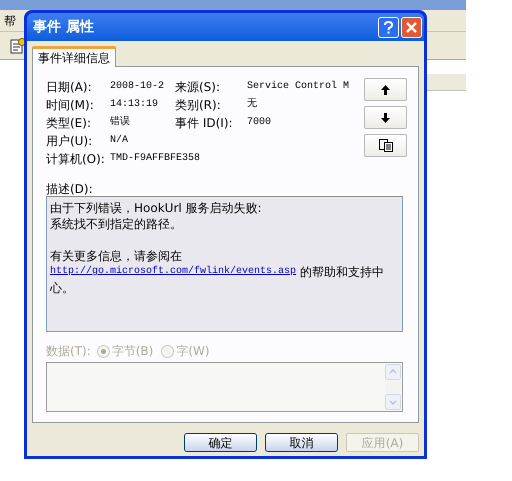 Image resolution: width=512 pixels, height=481 pixels. What do you see at coordinates (70, 188) in the screenshot?
I see `description-label: 描述(D):` at bounding box center [70, 188].